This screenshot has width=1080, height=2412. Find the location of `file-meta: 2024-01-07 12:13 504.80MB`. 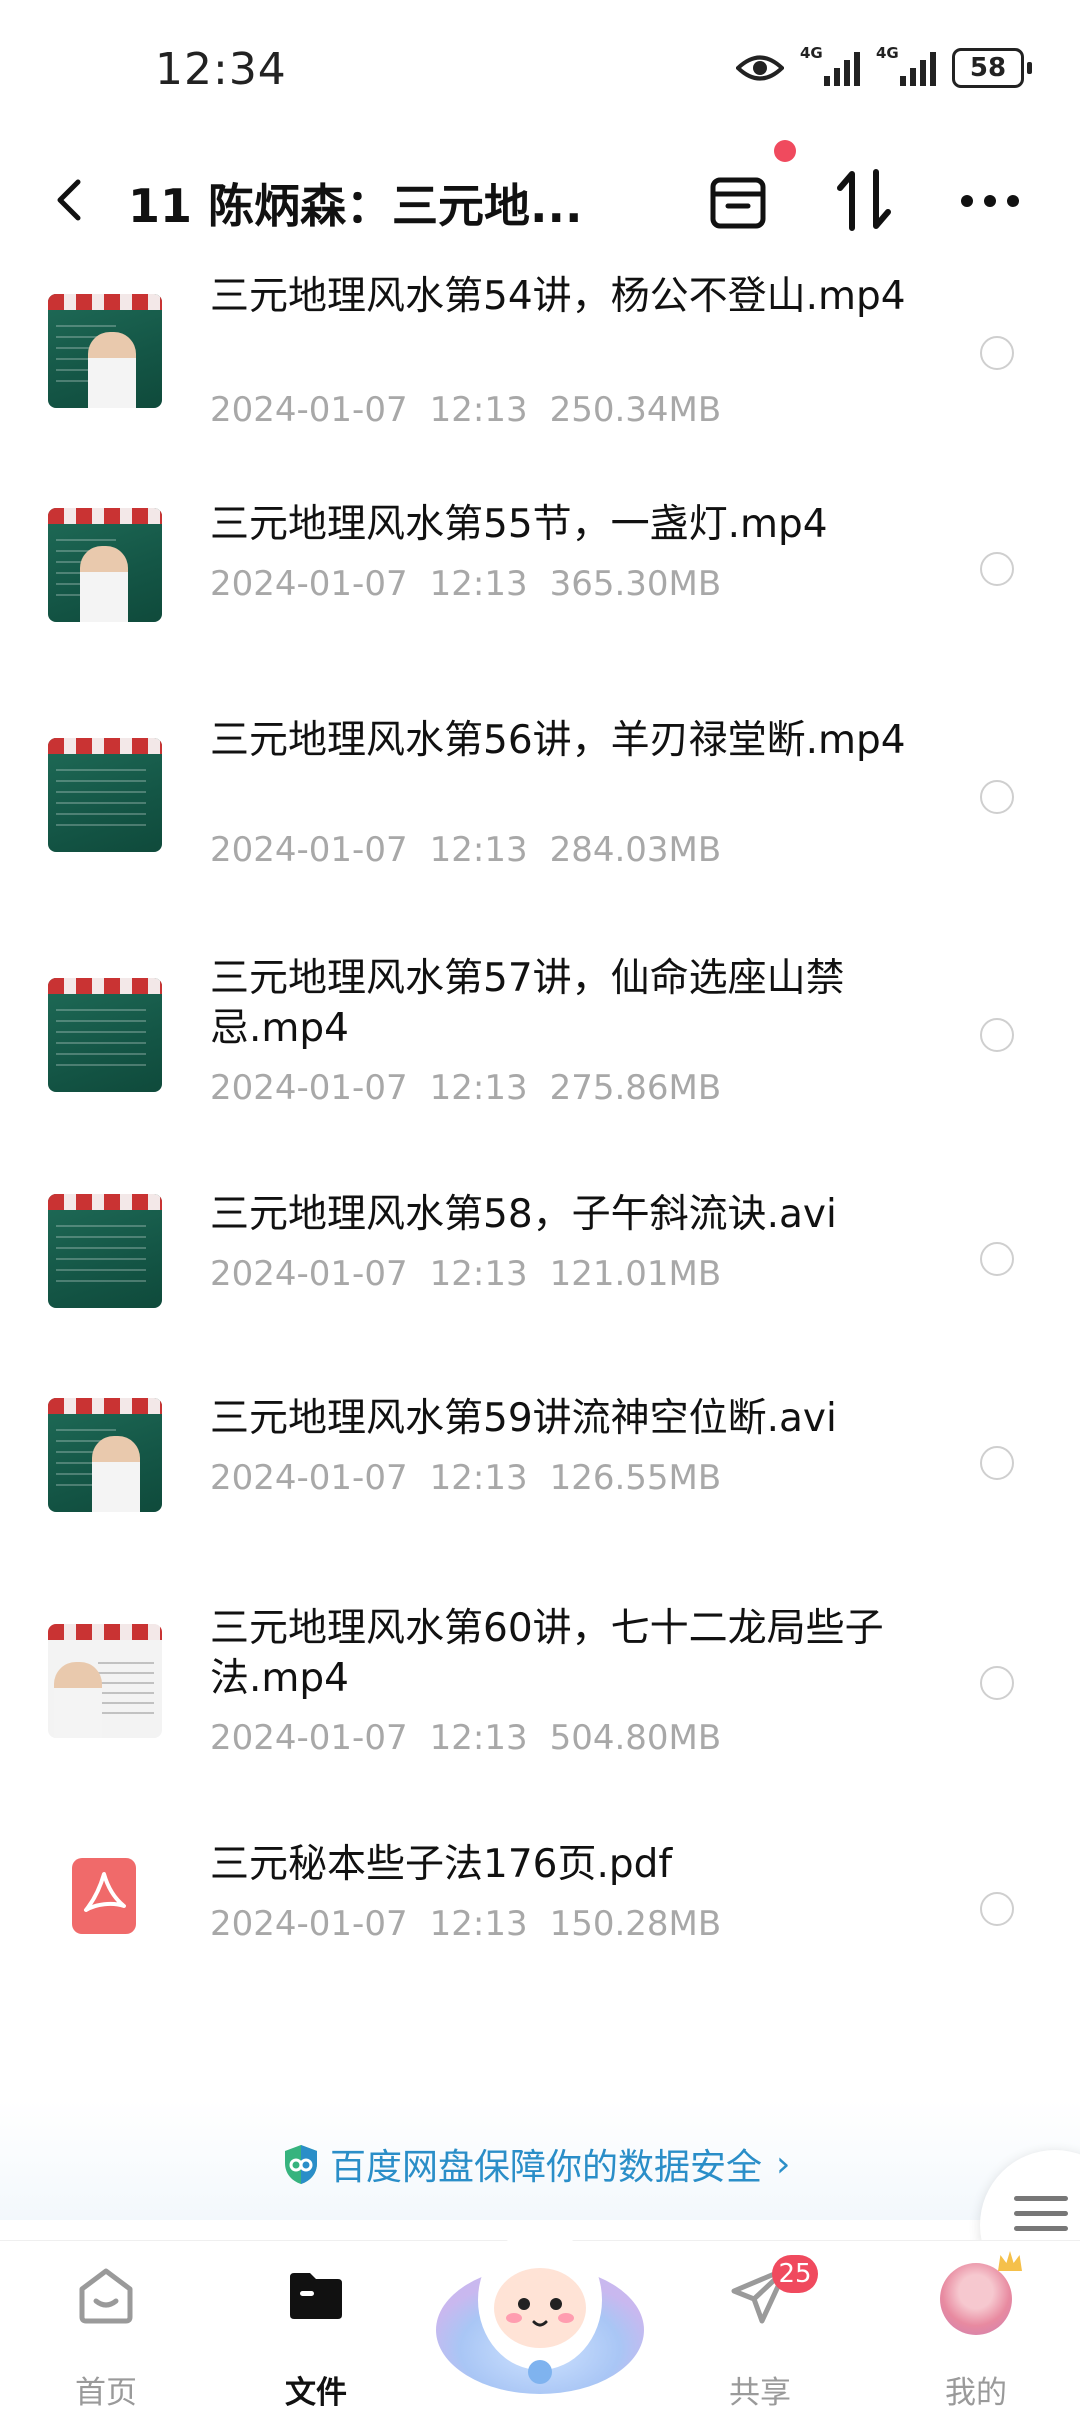

file-meta: 2024-01-07 12:13 504.80MB is located at coordinates (466, 1738).